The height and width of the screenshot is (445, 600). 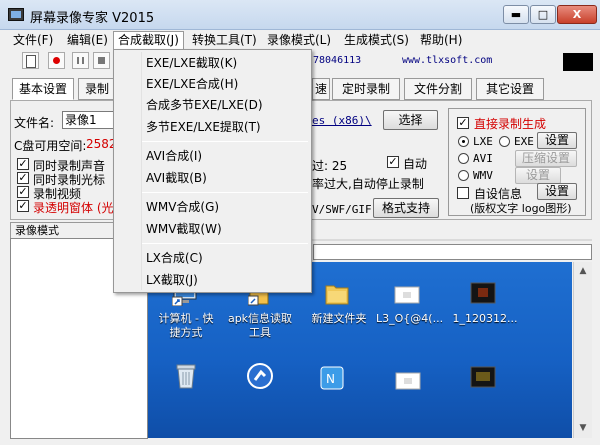 I want to click on menu-record-mode: 录像模式(L), so click(x=299, y=40).